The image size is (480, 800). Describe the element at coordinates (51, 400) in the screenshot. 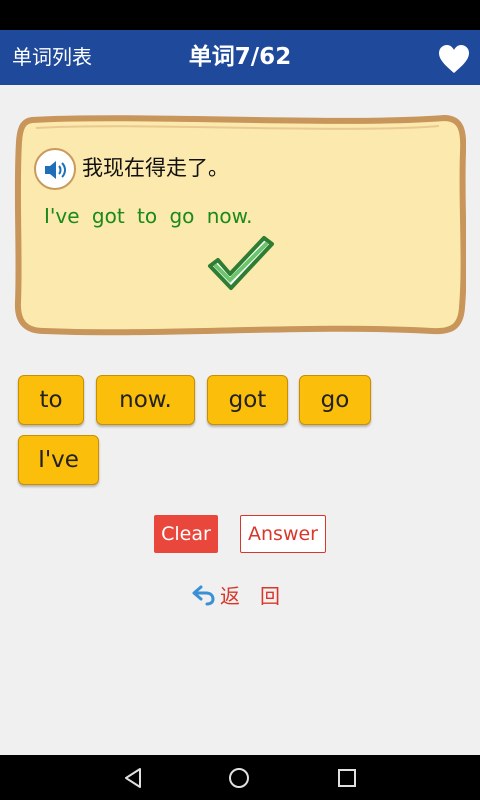

I see `word-tile: to` at that location.